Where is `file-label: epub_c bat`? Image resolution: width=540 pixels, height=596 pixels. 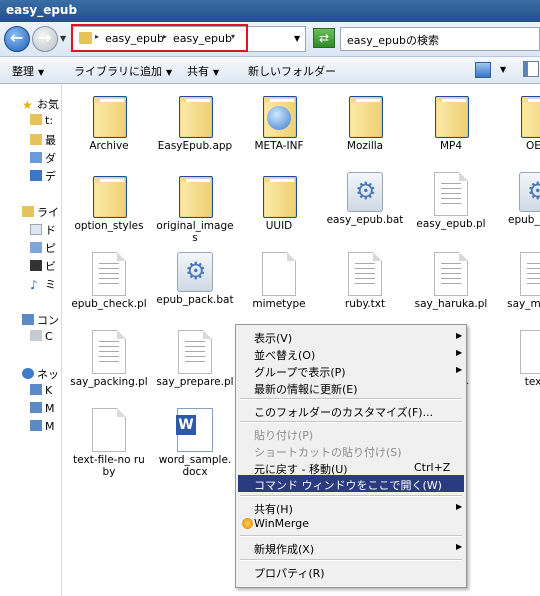
file-label: epub_c bat is located at coordinates (523, 220).